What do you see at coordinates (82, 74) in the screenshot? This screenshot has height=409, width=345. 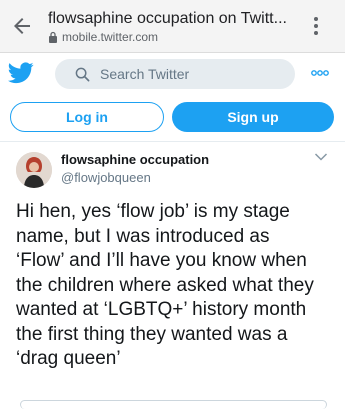 I see `search-icon` at bounding box center [82, 74].